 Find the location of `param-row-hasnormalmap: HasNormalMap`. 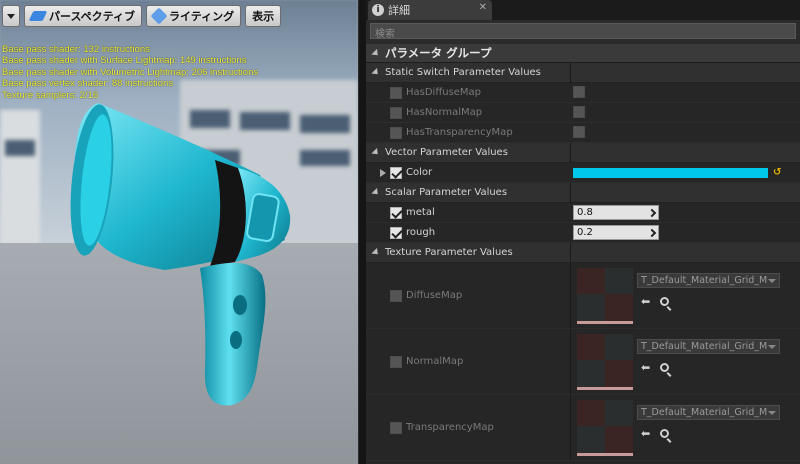

param-row-hasnormalmap: HasNormalMap is located at coordinates (583, 113).